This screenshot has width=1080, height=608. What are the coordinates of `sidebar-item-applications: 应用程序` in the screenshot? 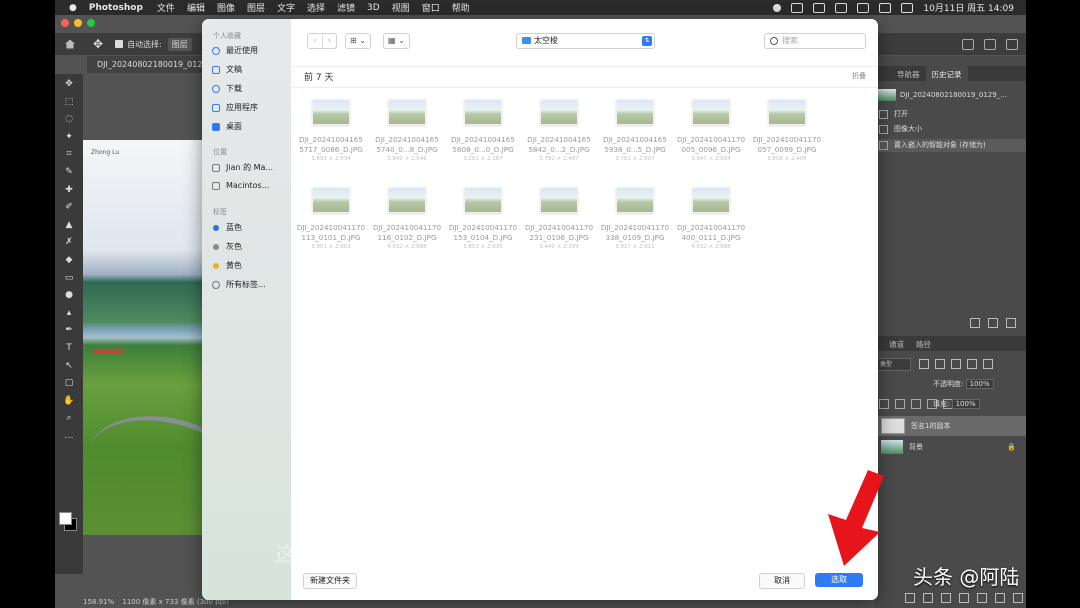 It's located at (235, 107).